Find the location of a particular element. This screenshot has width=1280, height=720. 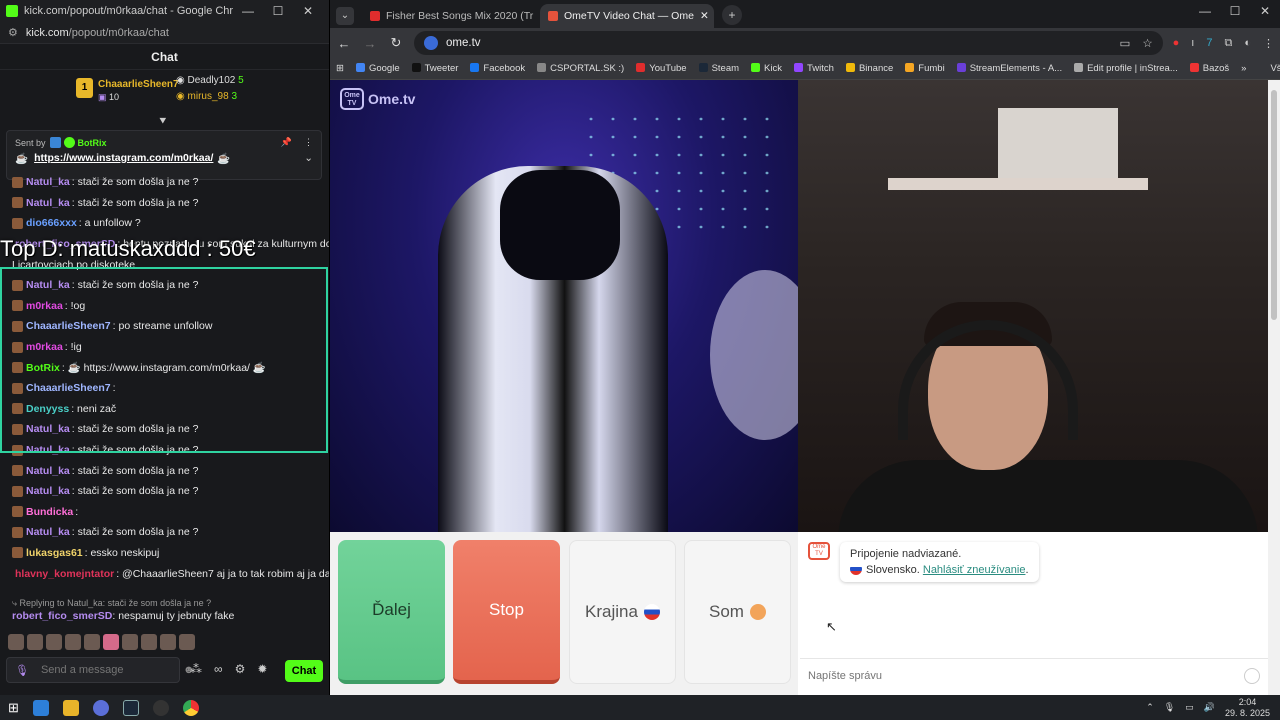

tab-search-icon: ⌄ is located at coordinates (345, 16).